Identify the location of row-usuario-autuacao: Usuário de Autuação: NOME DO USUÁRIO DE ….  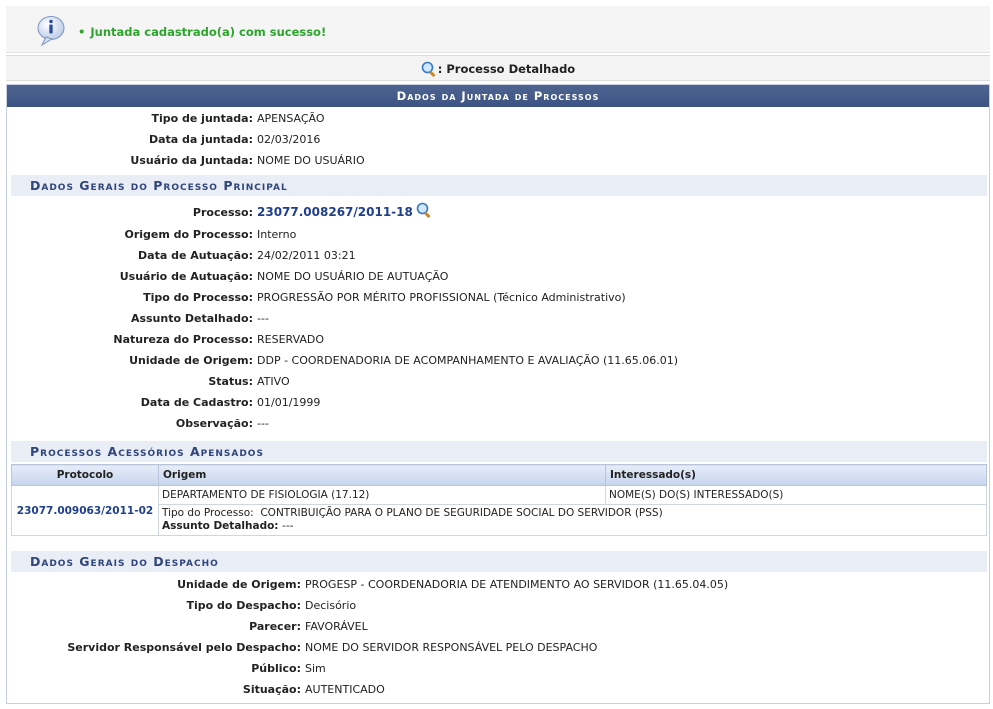
(498, 276).